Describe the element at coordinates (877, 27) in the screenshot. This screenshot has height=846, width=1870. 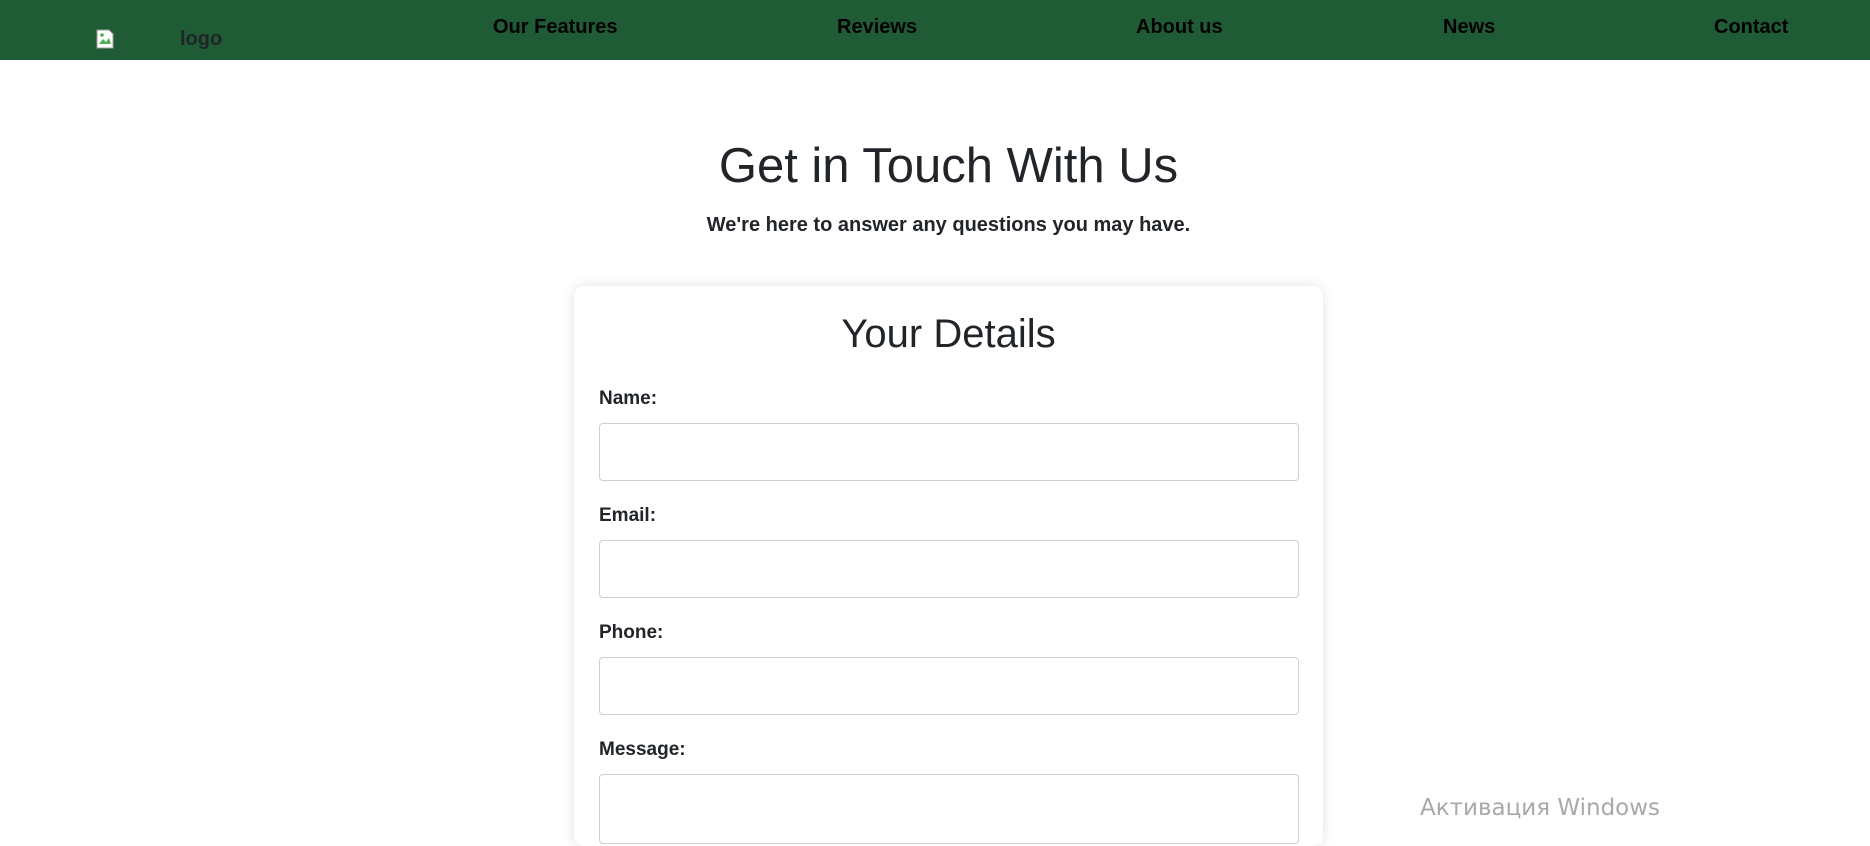
I see `nav-link-reviews: Reviews` at that location.